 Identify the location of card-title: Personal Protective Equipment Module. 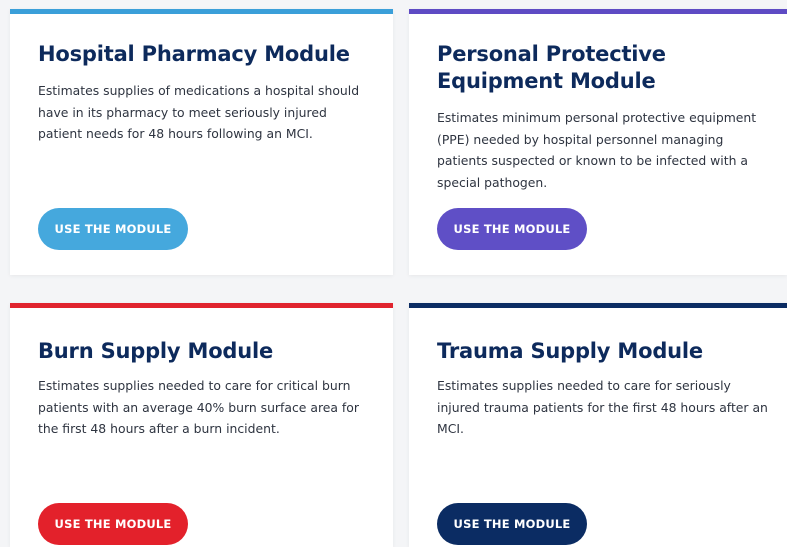
(551, 67).